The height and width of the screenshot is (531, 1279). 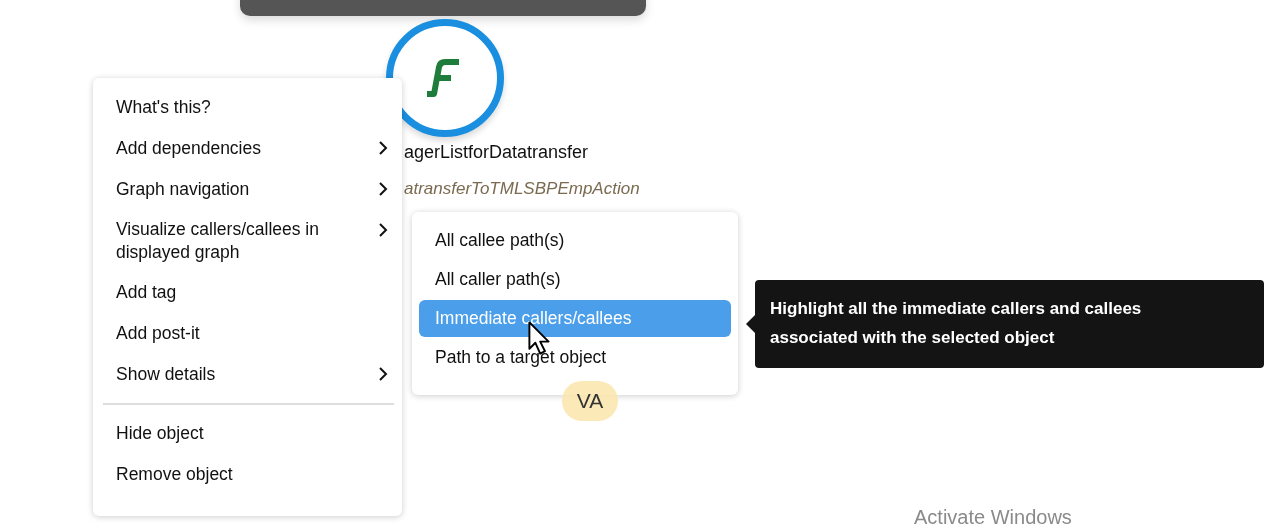 What do you see at coordinates (1009, 324) in the screenshot?
I see `tooltip: Highlight all the immediate callers and callees associated with the selected object` at bounding box center [1009, 324].